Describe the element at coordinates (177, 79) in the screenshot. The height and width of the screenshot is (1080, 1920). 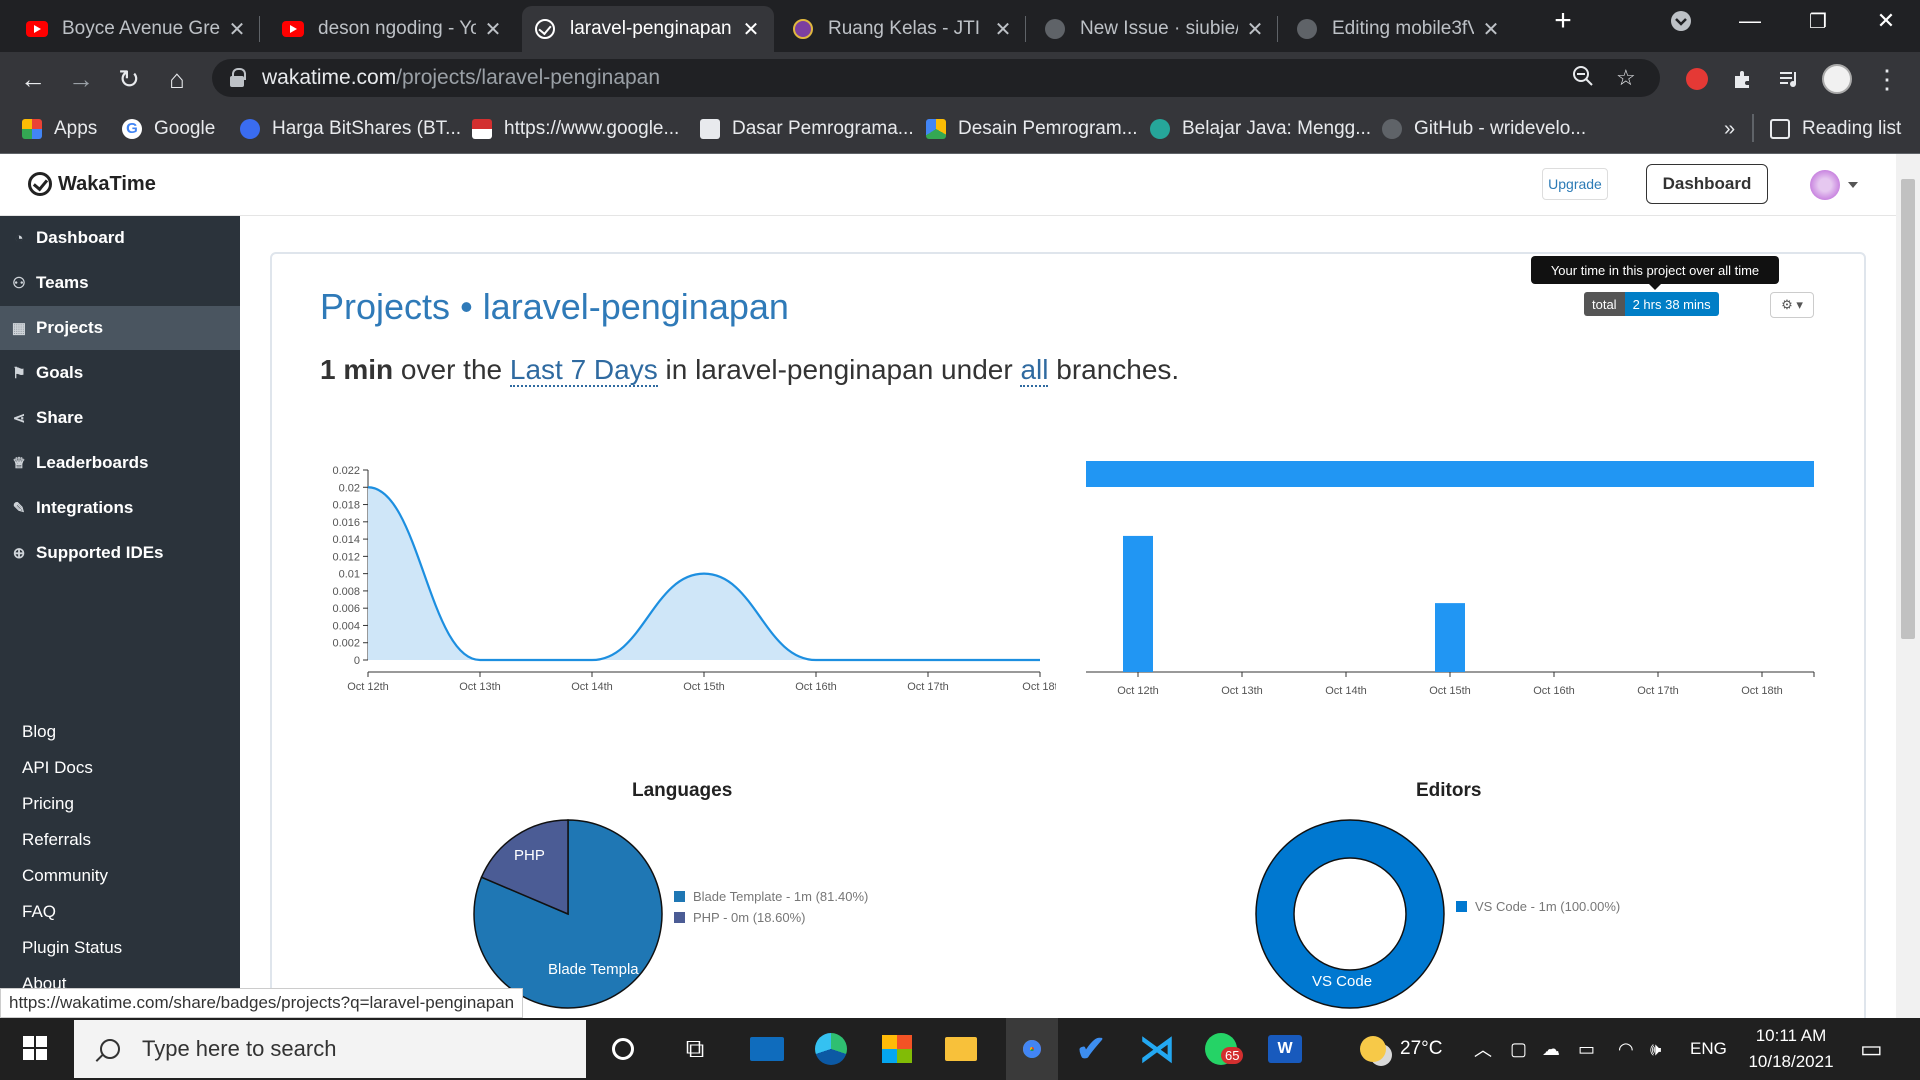
I see `home-icon: ⌂` at that location.